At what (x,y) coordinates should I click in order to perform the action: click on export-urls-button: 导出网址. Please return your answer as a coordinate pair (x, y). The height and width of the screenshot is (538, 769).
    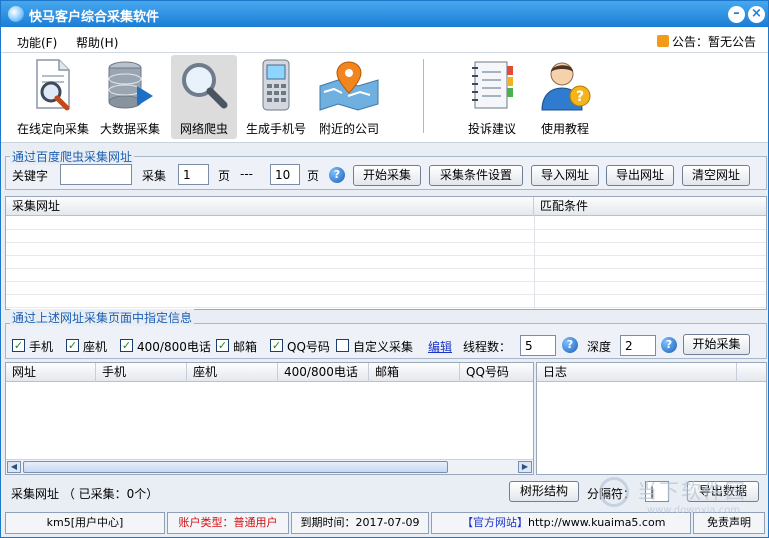
    Looking at the image, I should click on (640, 175).